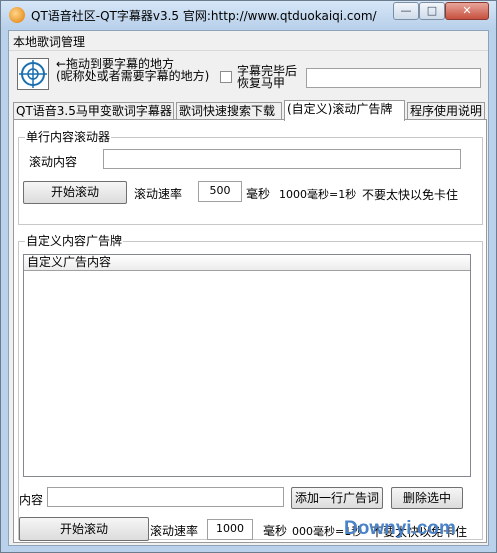 Image resolution: width=497 pixels, height=553 pixels. I want to click on ad-content-list-header: 自定义广告内容, so click(247, 263).